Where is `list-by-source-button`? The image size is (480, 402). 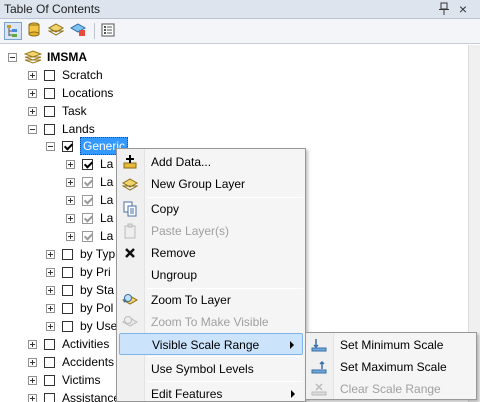 list-by-source-button is located at coordinates (35, 31).